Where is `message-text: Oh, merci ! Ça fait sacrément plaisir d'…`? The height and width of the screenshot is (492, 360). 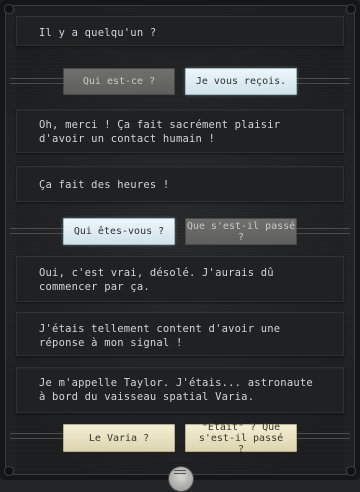 message-text: Oh, merci ! Ça fait sacrément plaisir d'… is located at coordinates (160, 132).